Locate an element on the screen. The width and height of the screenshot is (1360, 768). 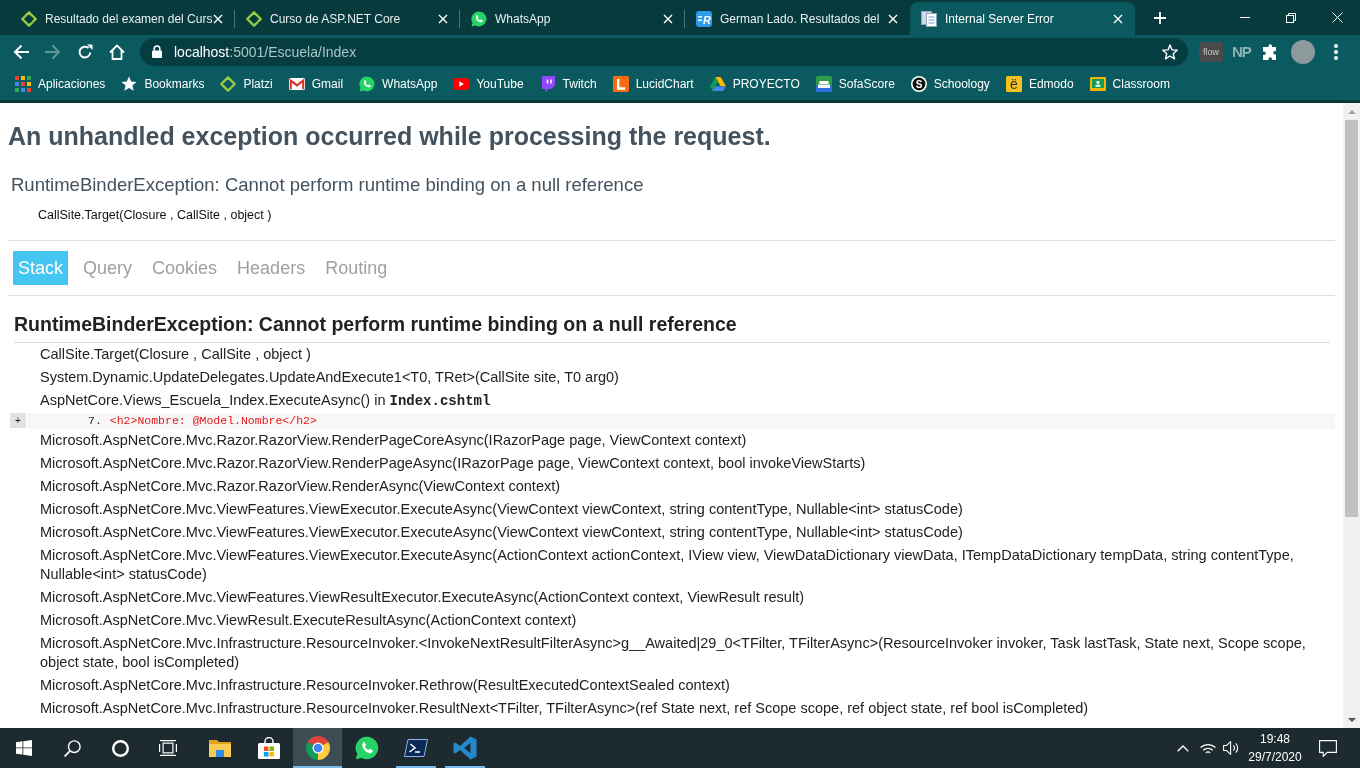
error-summary: RuntimeBinderException: Cannot perform runtime binding on a null reference is located at coordinates (327, 185).